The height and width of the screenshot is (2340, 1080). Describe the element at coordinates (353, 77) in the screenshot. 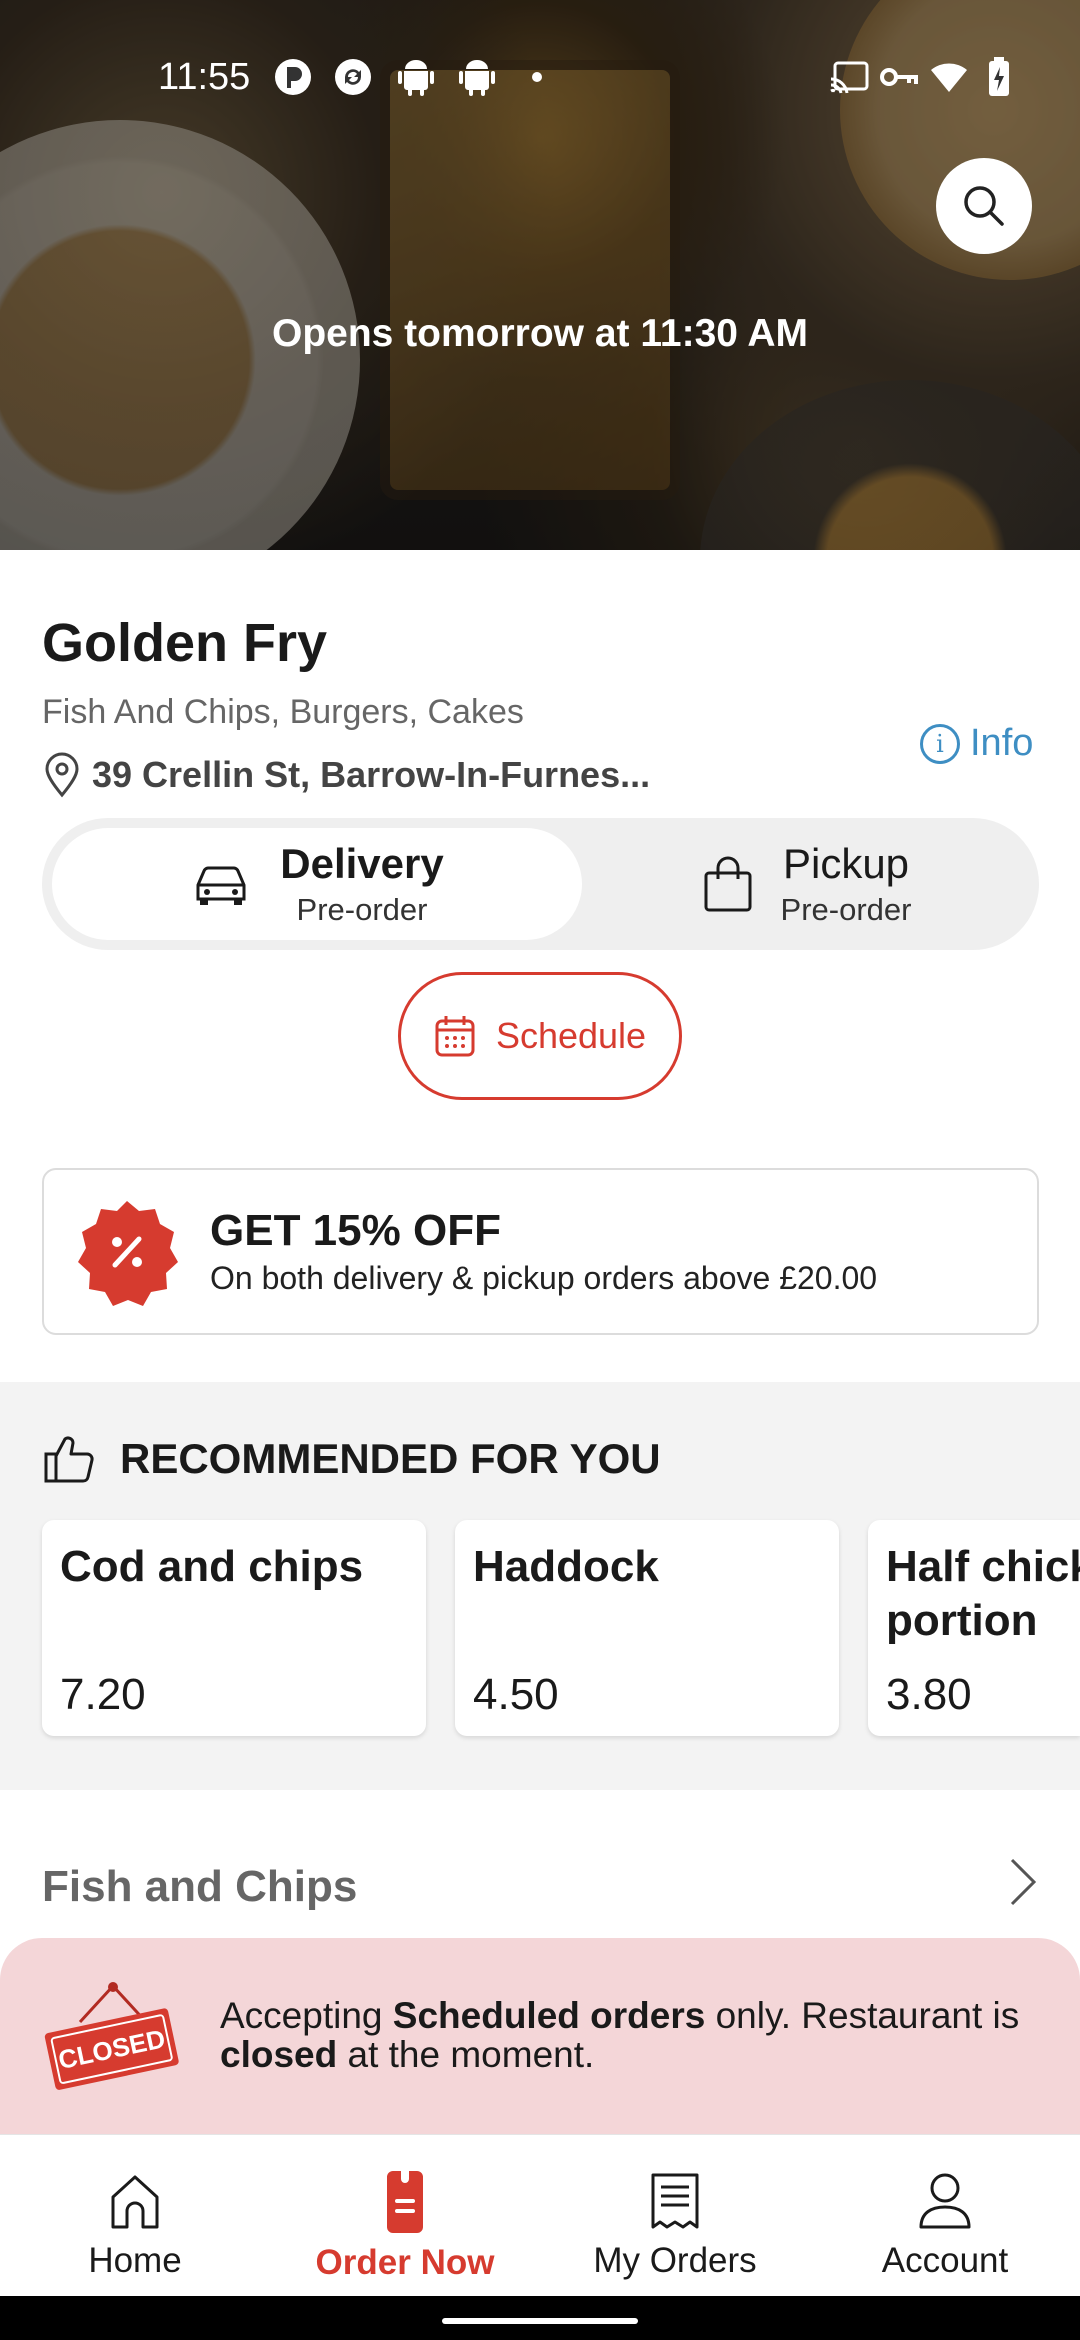

I see `sync-icon` at that location.